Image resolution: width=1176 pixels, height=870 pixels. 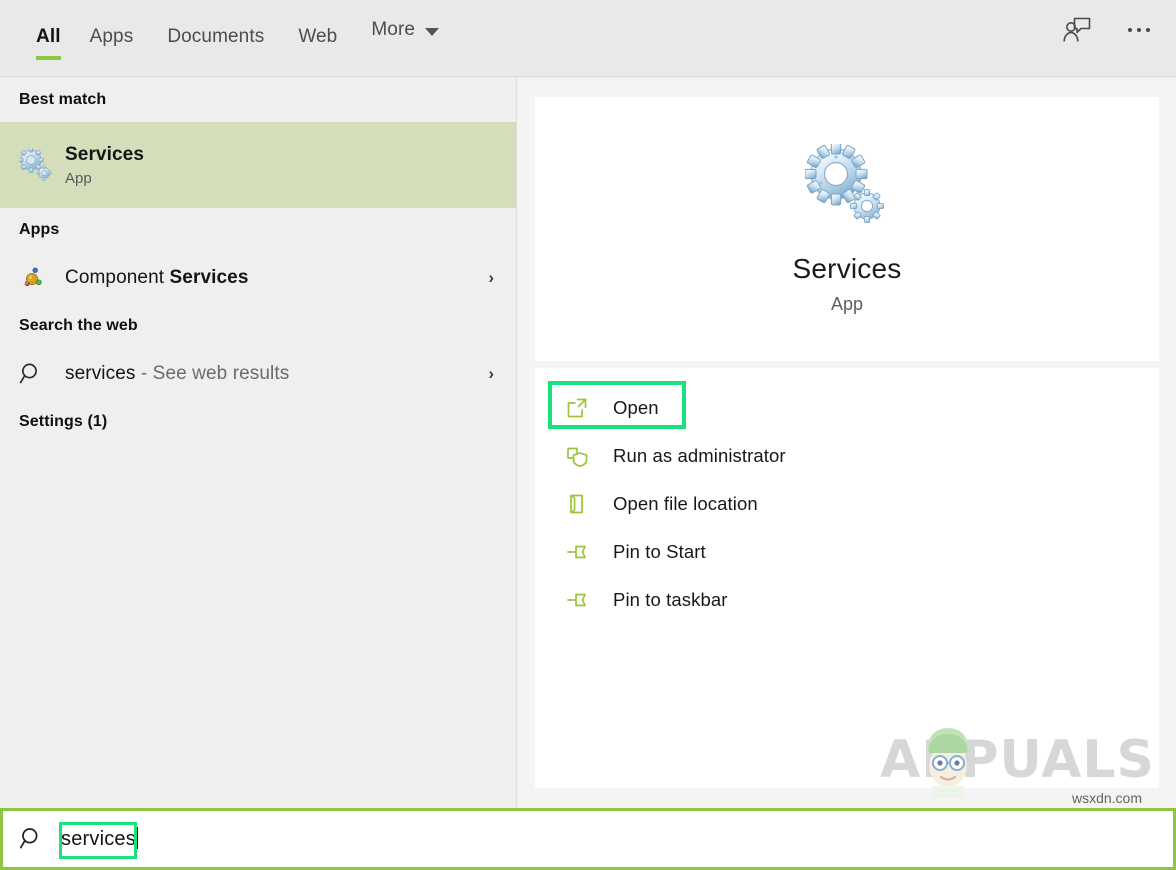 What do you see at coordinates (281, 165) in the screenshot?
I see `result-text: Services App` at bounding box center [281, 165].